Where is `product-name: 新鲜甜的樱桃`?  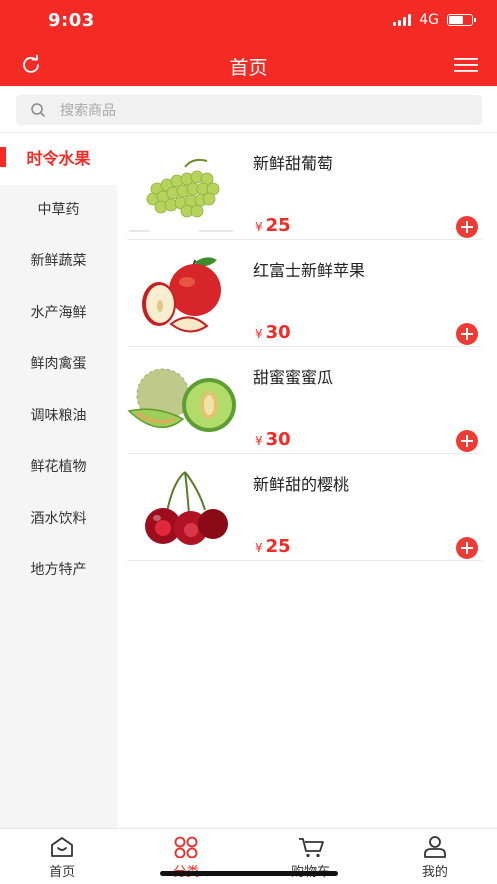
product-name: 新鲜甜的樱桃 is located at coordinates (301, 484).